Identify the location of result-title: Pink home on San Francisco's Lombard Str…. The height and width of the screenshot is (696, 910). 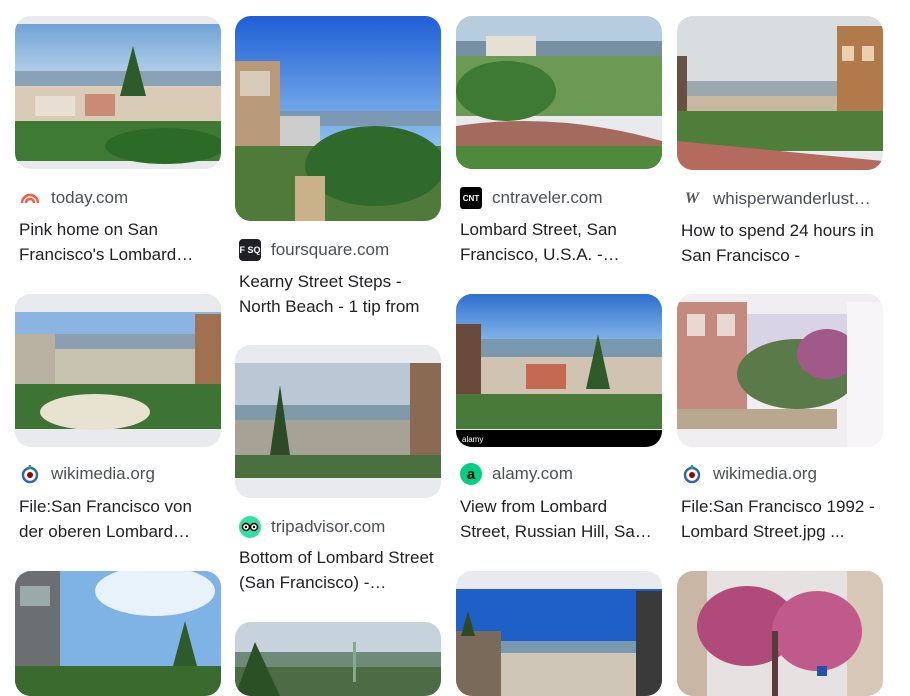
(119, 242).